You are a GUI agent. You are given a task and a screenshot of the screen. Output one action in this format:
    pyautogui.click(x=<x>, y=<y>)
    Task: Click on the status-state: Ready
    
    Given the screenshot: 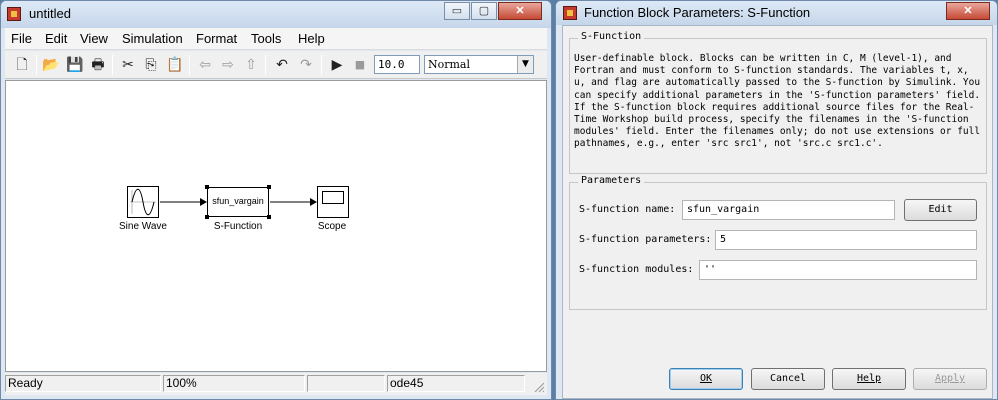 What is the action you would take?
    pyautogui.click(x=83, y=383)
    